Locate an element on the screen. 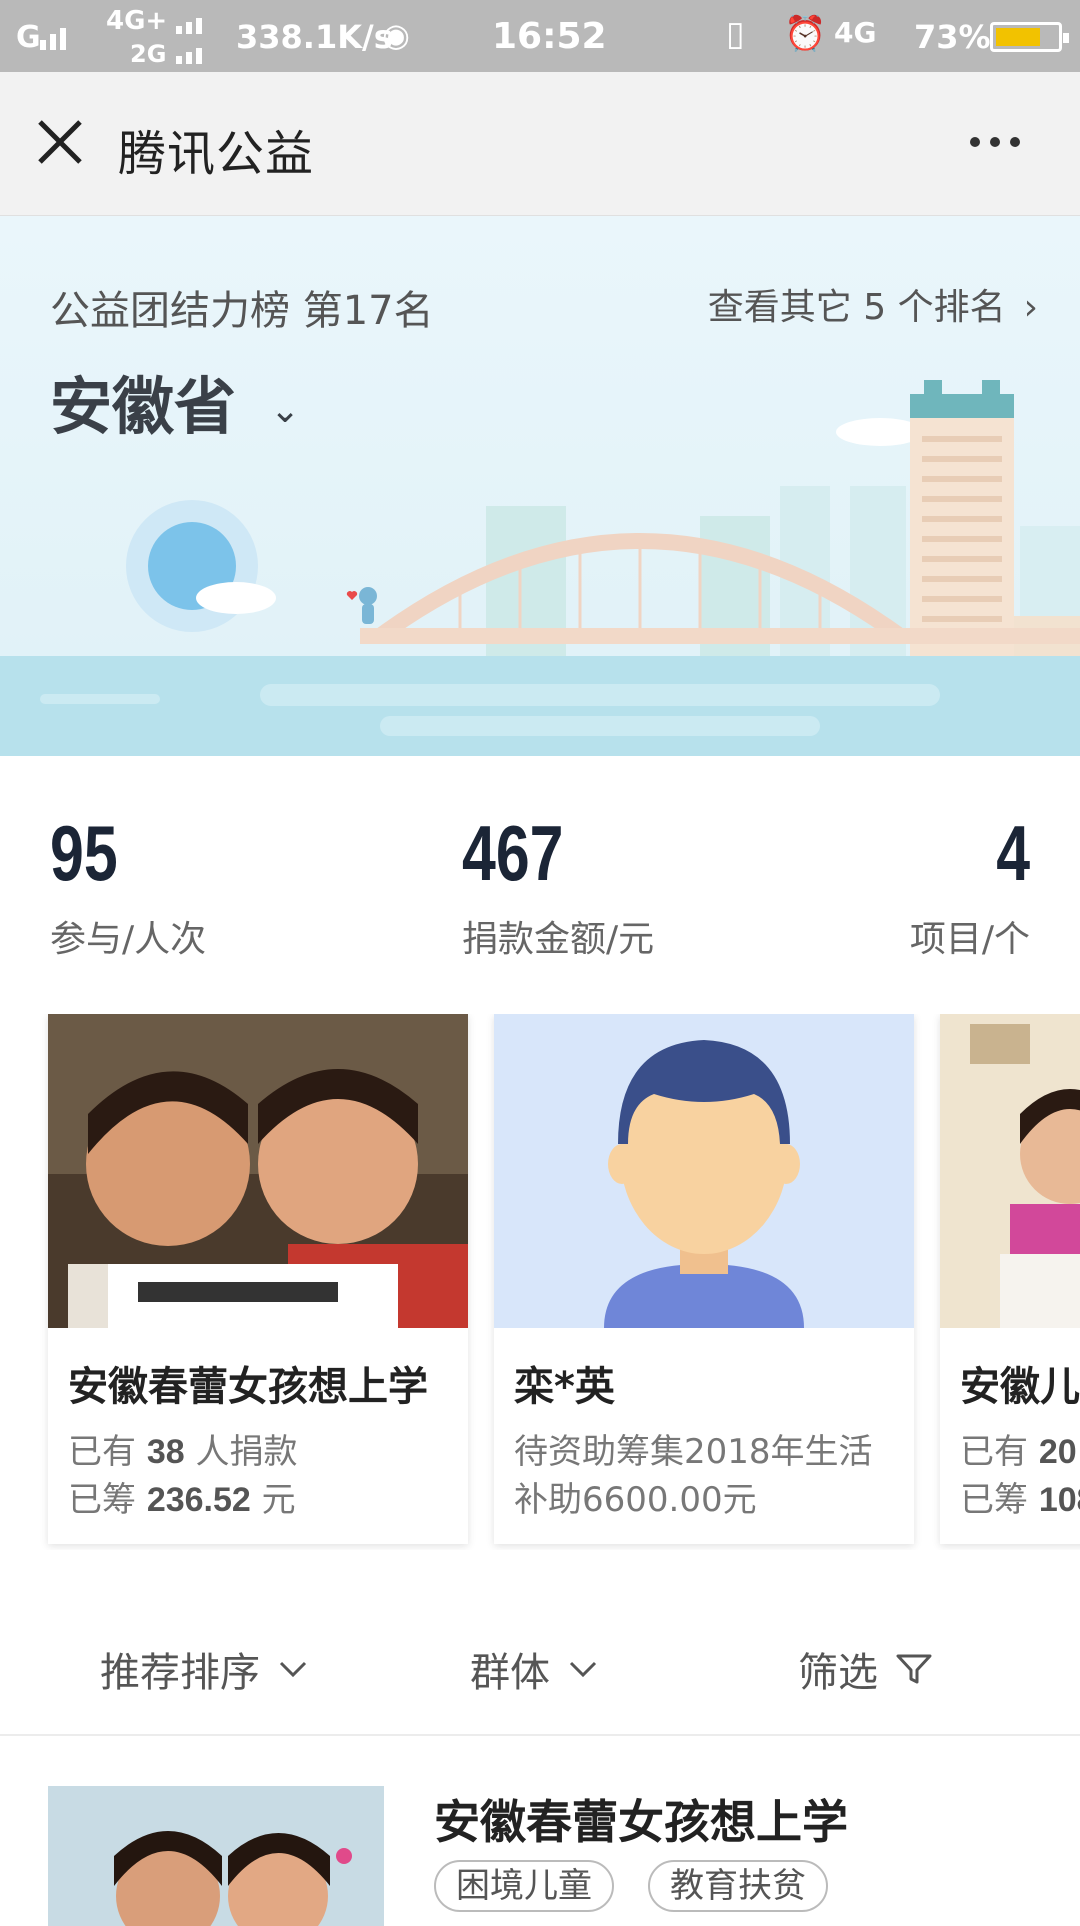 The width and height of the screenshot is (1080, 1926). stat-value: 4 is located at coordinates (1013, 853).